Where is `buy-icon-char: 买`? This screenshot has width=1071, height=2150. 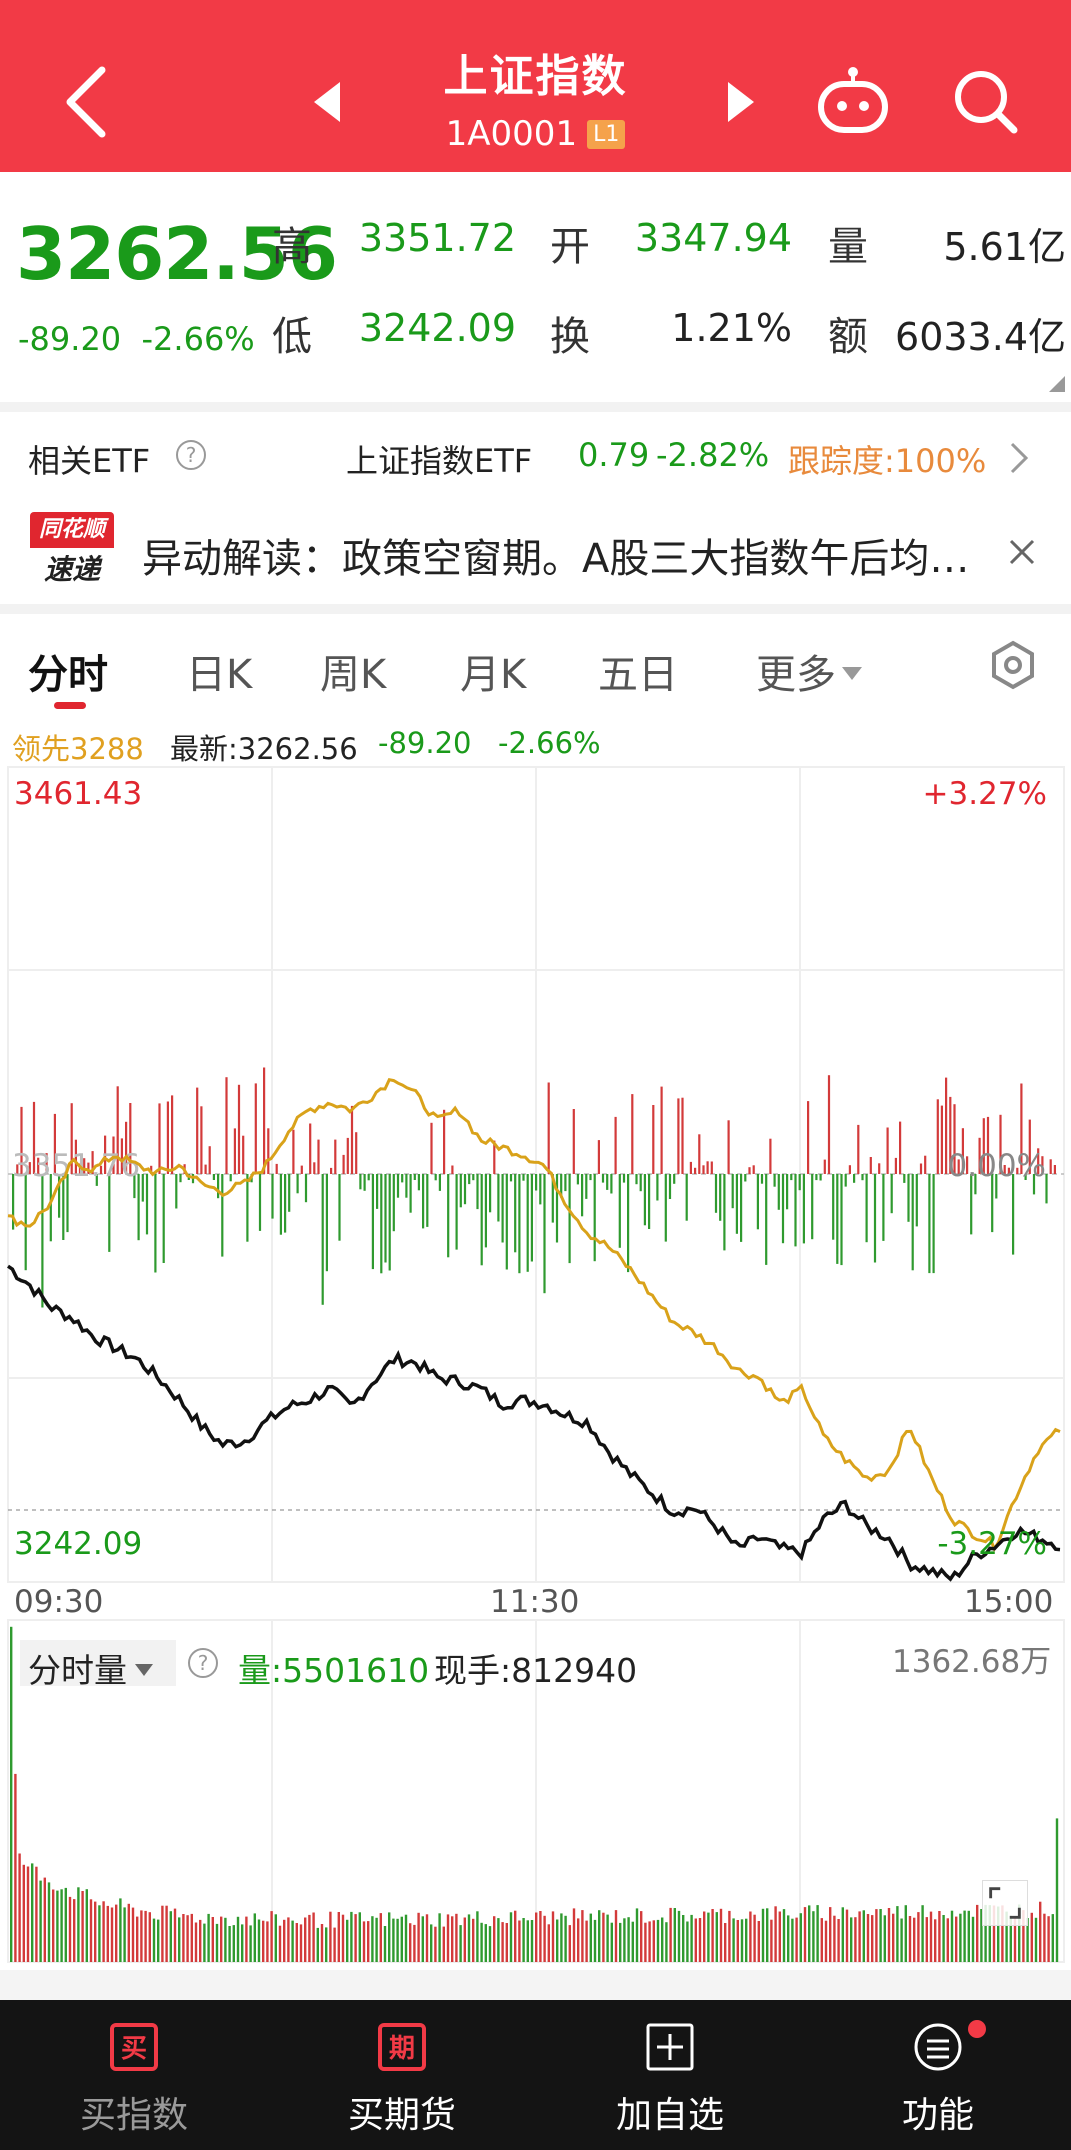 buy-icon-char: 买 is located at coordinates (134, 2049).